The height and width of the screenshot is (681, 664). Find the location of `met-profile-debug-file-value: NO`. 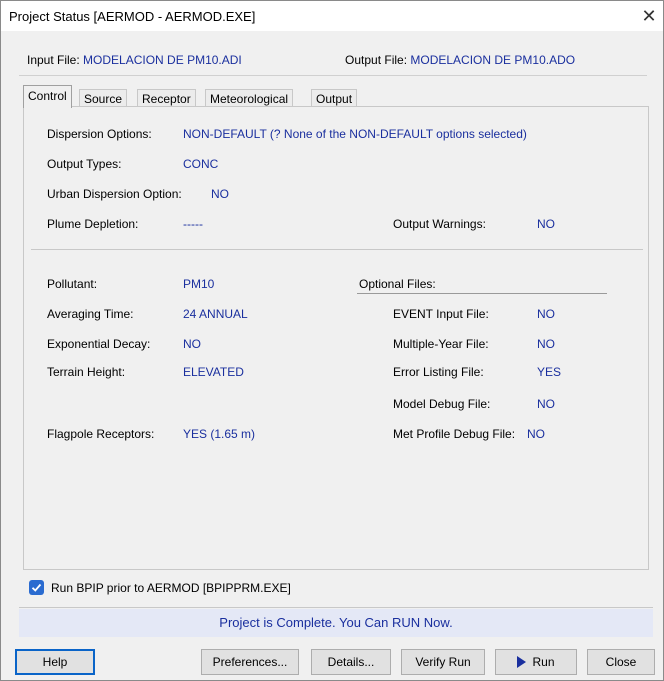

met-profile-debug-file-value: NO is located at coordinates (536, 434).